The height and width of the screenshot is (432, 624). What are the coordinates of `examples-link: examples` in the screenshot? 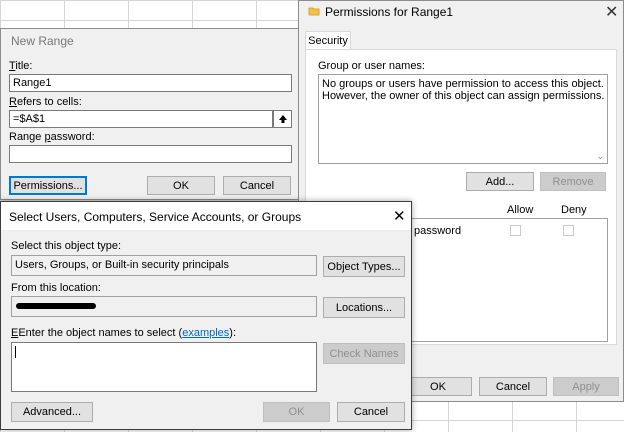 It's located at (205, 333).